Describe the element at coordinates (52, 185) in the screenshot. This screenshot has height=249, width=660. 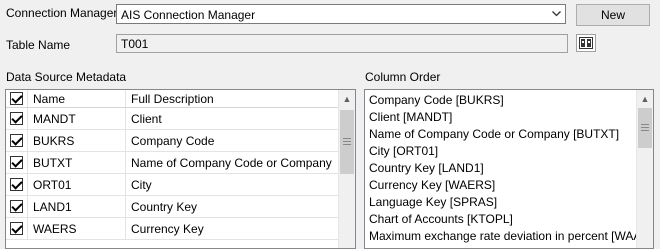
I see `row-name: ORT01` at that location.